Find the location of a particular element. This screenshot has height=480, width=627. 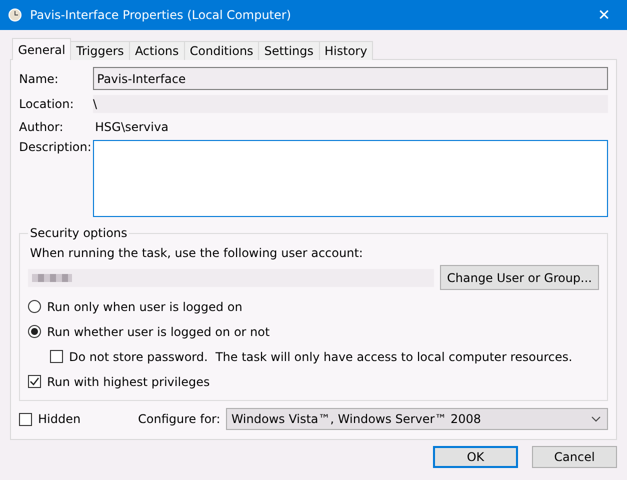

dialog-button: OK is located at coordinates (475, 457).